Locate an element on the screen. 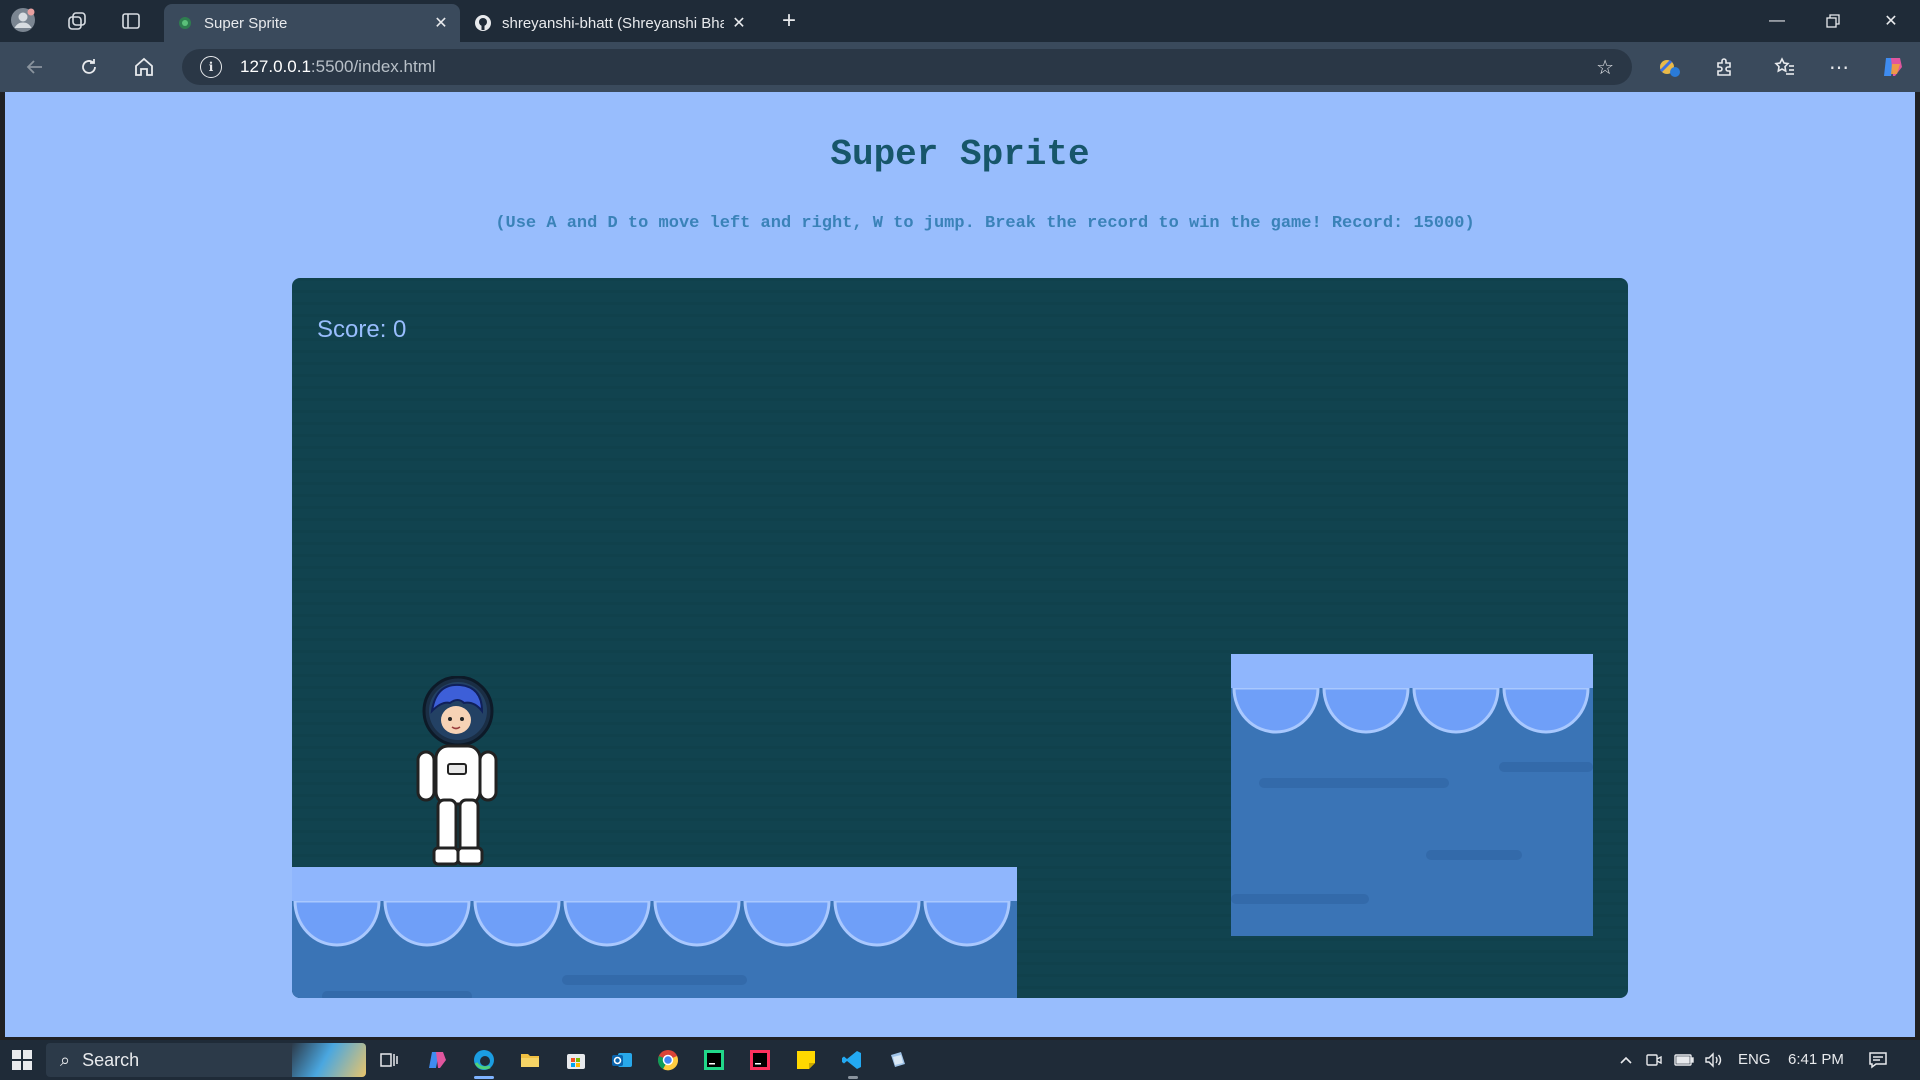  task-view-icon is located at coordinates (389, 1060).